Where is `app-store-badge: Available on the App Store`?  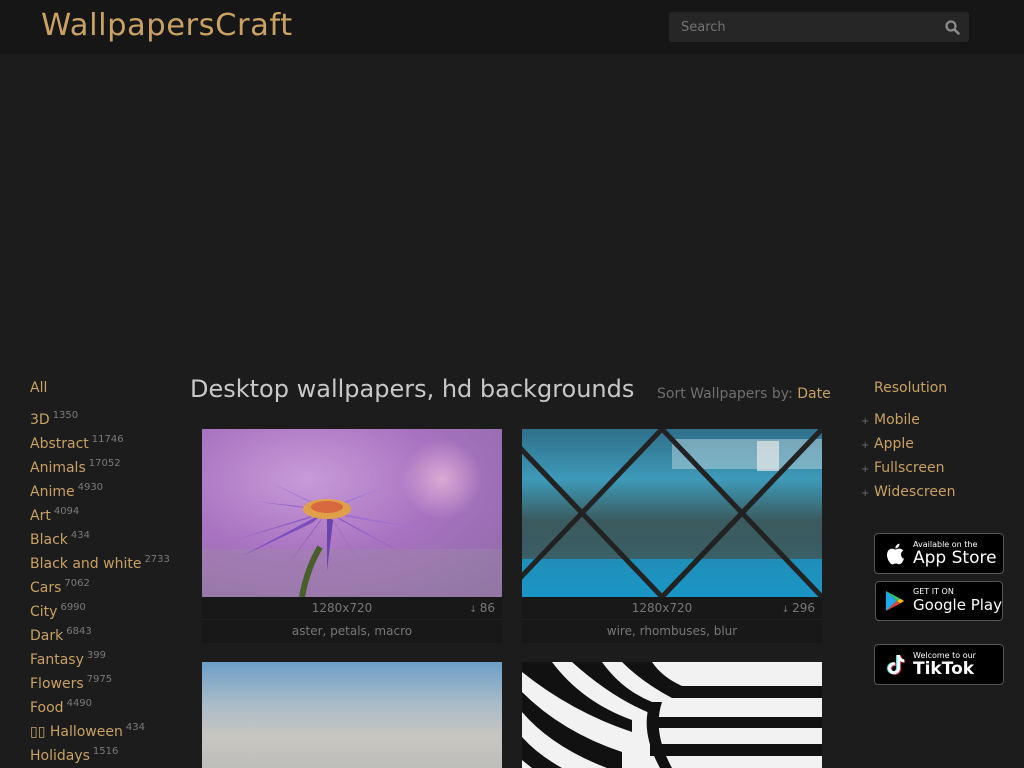 app-store-badge: Available on the App Store is located at coordinates (939, 553).